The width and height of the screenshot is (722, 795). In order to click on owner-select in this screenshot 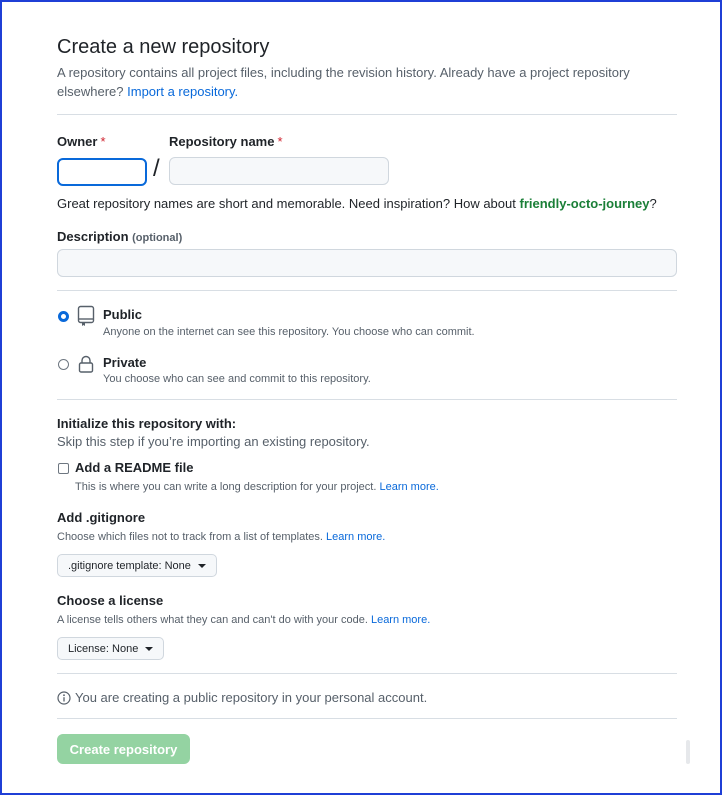, I will do `click(102, 172)`.